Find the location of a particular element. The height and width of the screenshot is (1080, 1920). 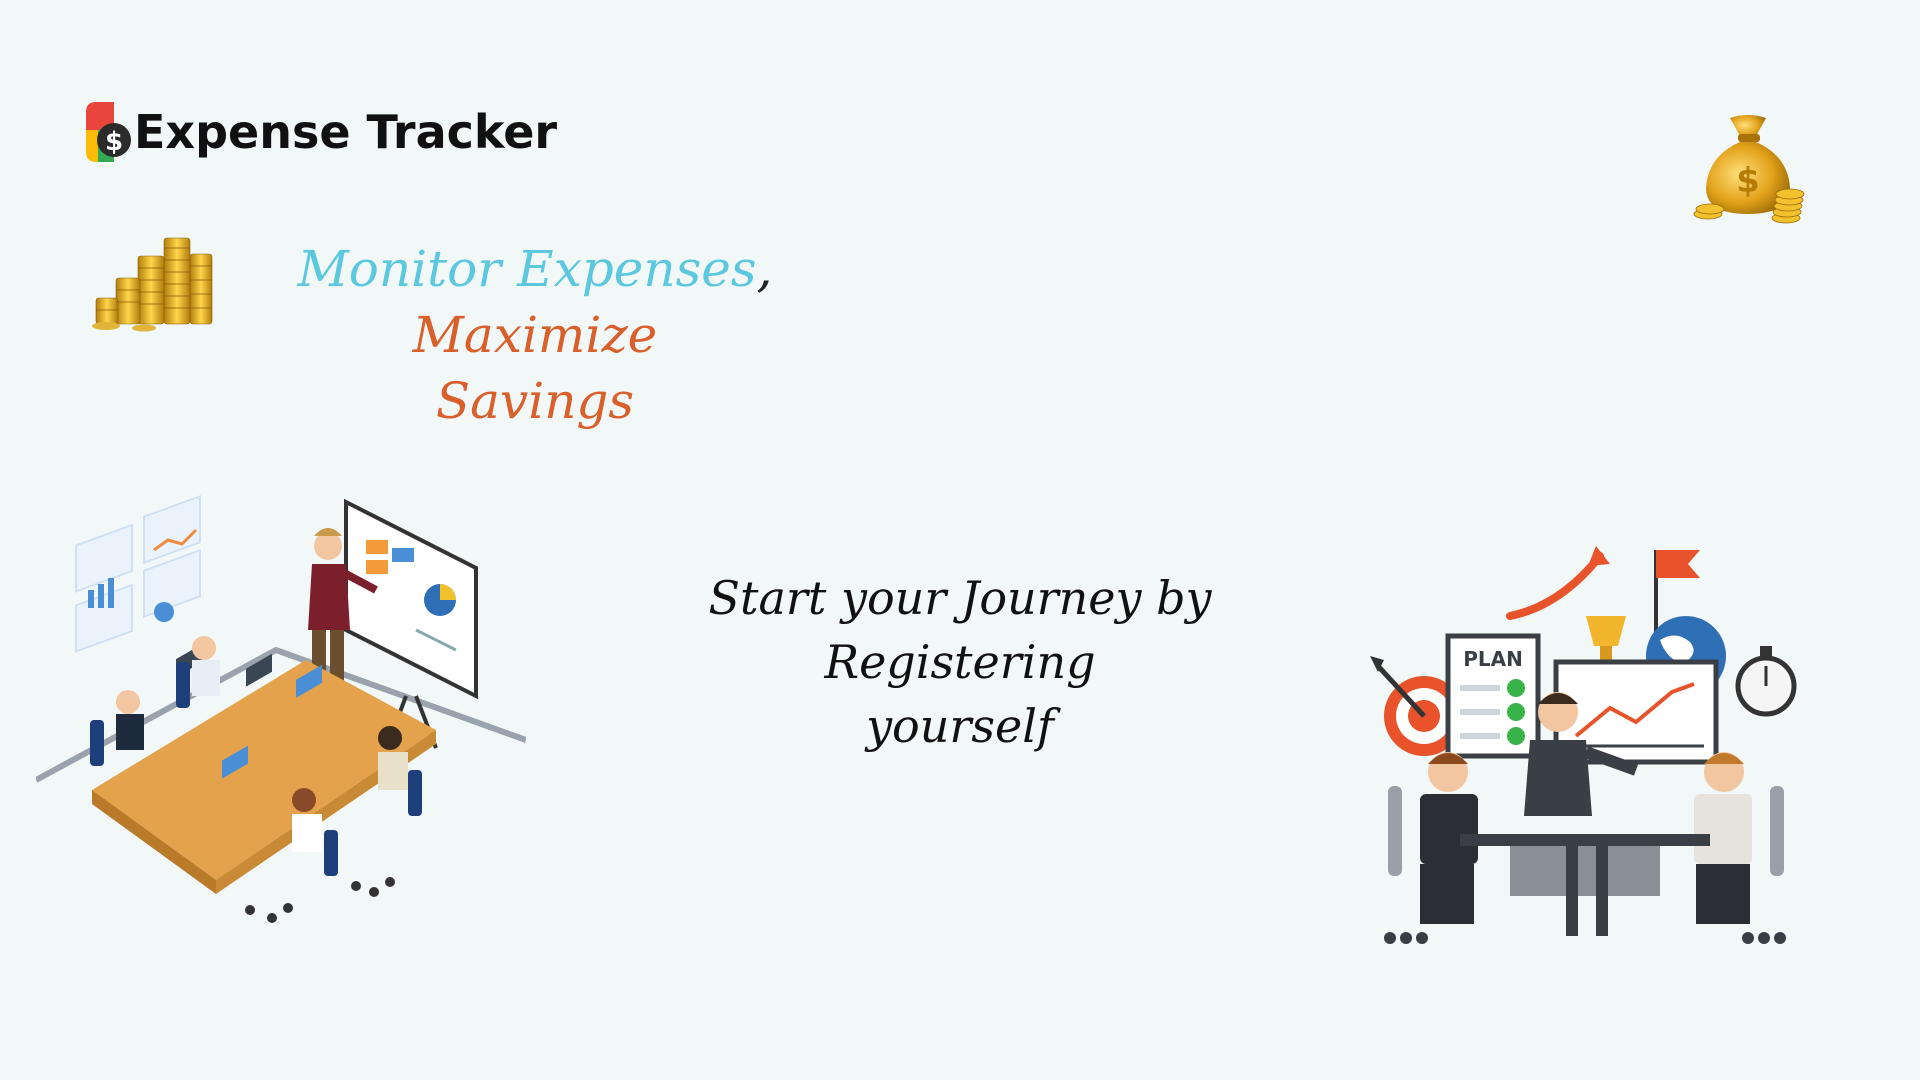

plan-meeting-illustration: PLAN is located at coordinates (1583, 745).